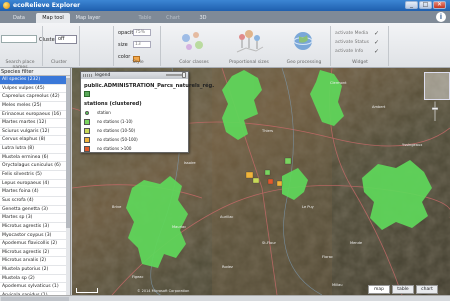 The height and width of the screenshot is (301, 450). I want to click on svg-text: Mende, so click(356, 243).